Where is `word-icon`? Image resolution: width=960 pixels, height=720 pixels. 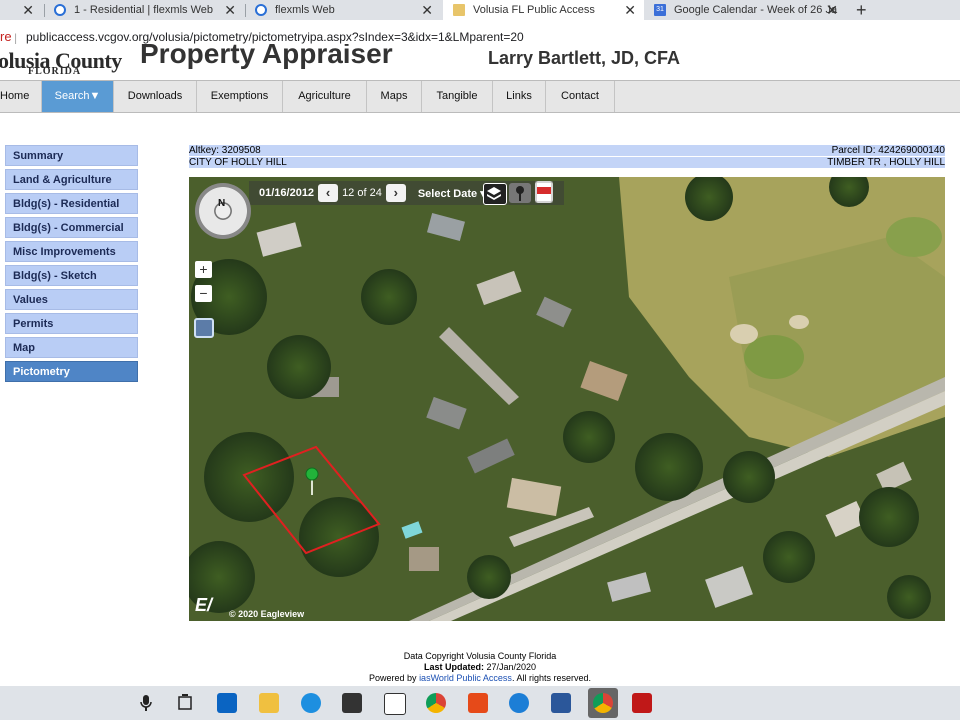
word-icon is located at coordinates (561, 703).